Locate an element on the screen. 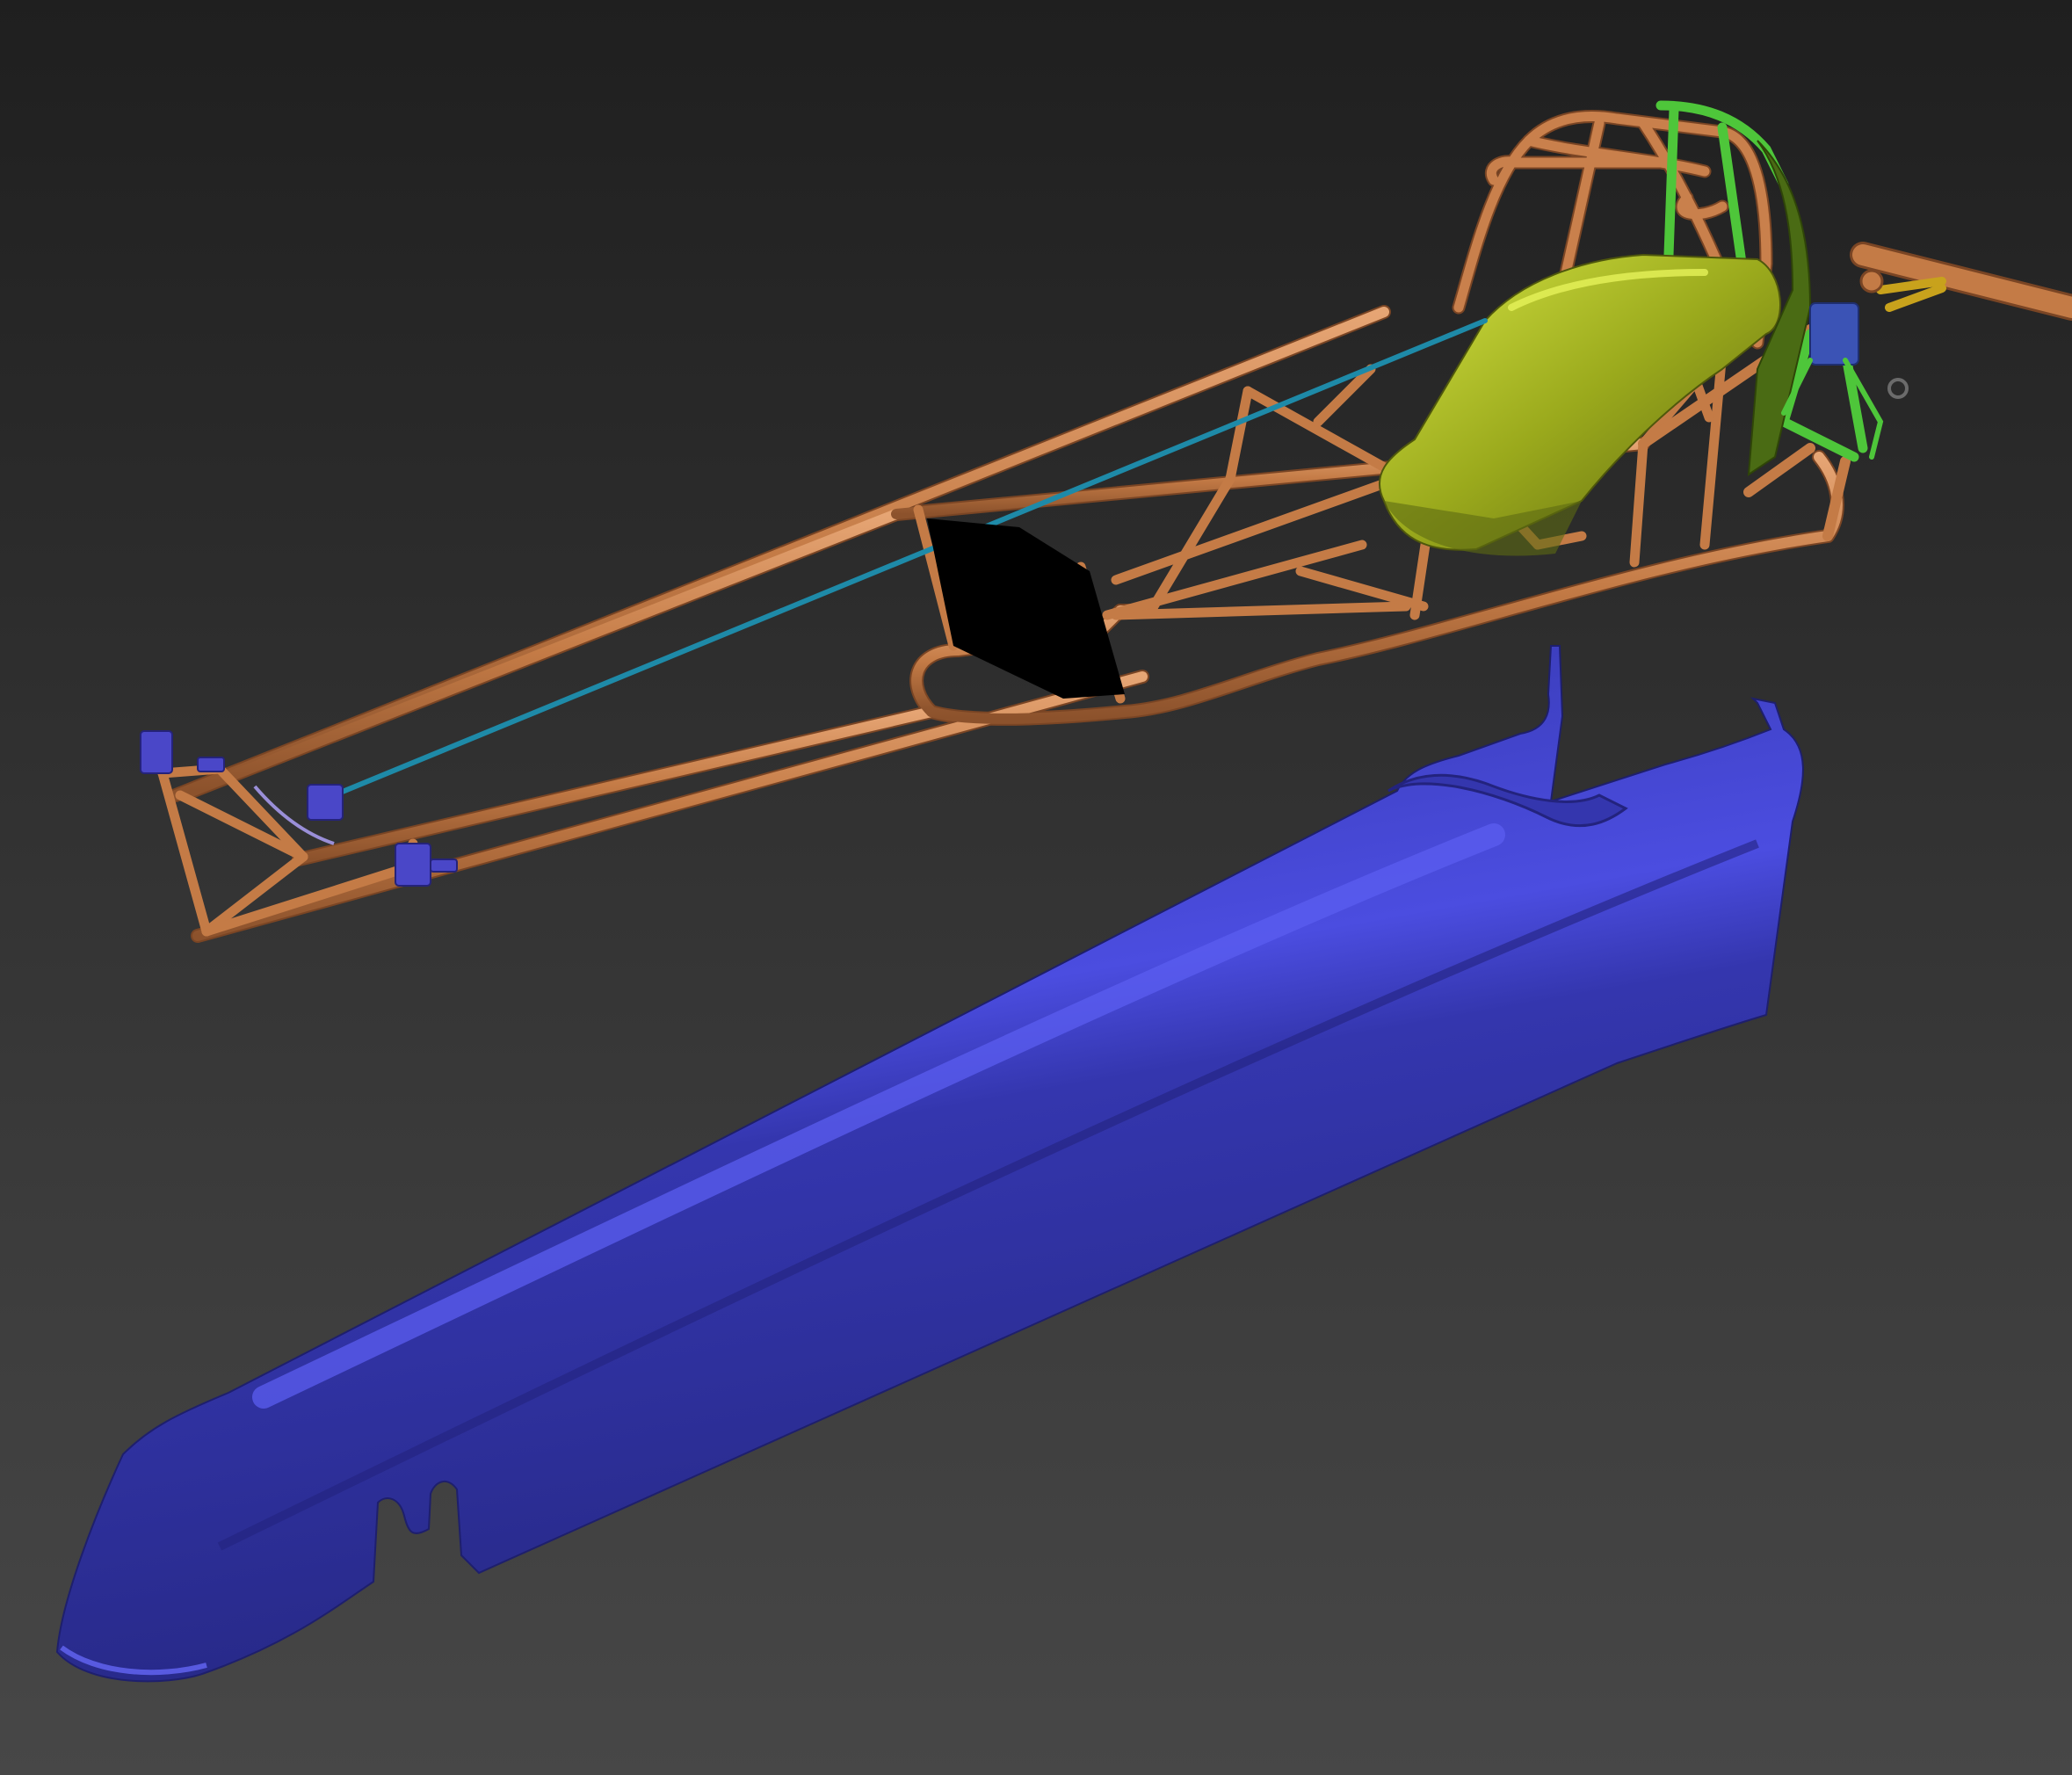 The image size is (2072, 1775). floor-panel is located at coordinates (1026, 608).